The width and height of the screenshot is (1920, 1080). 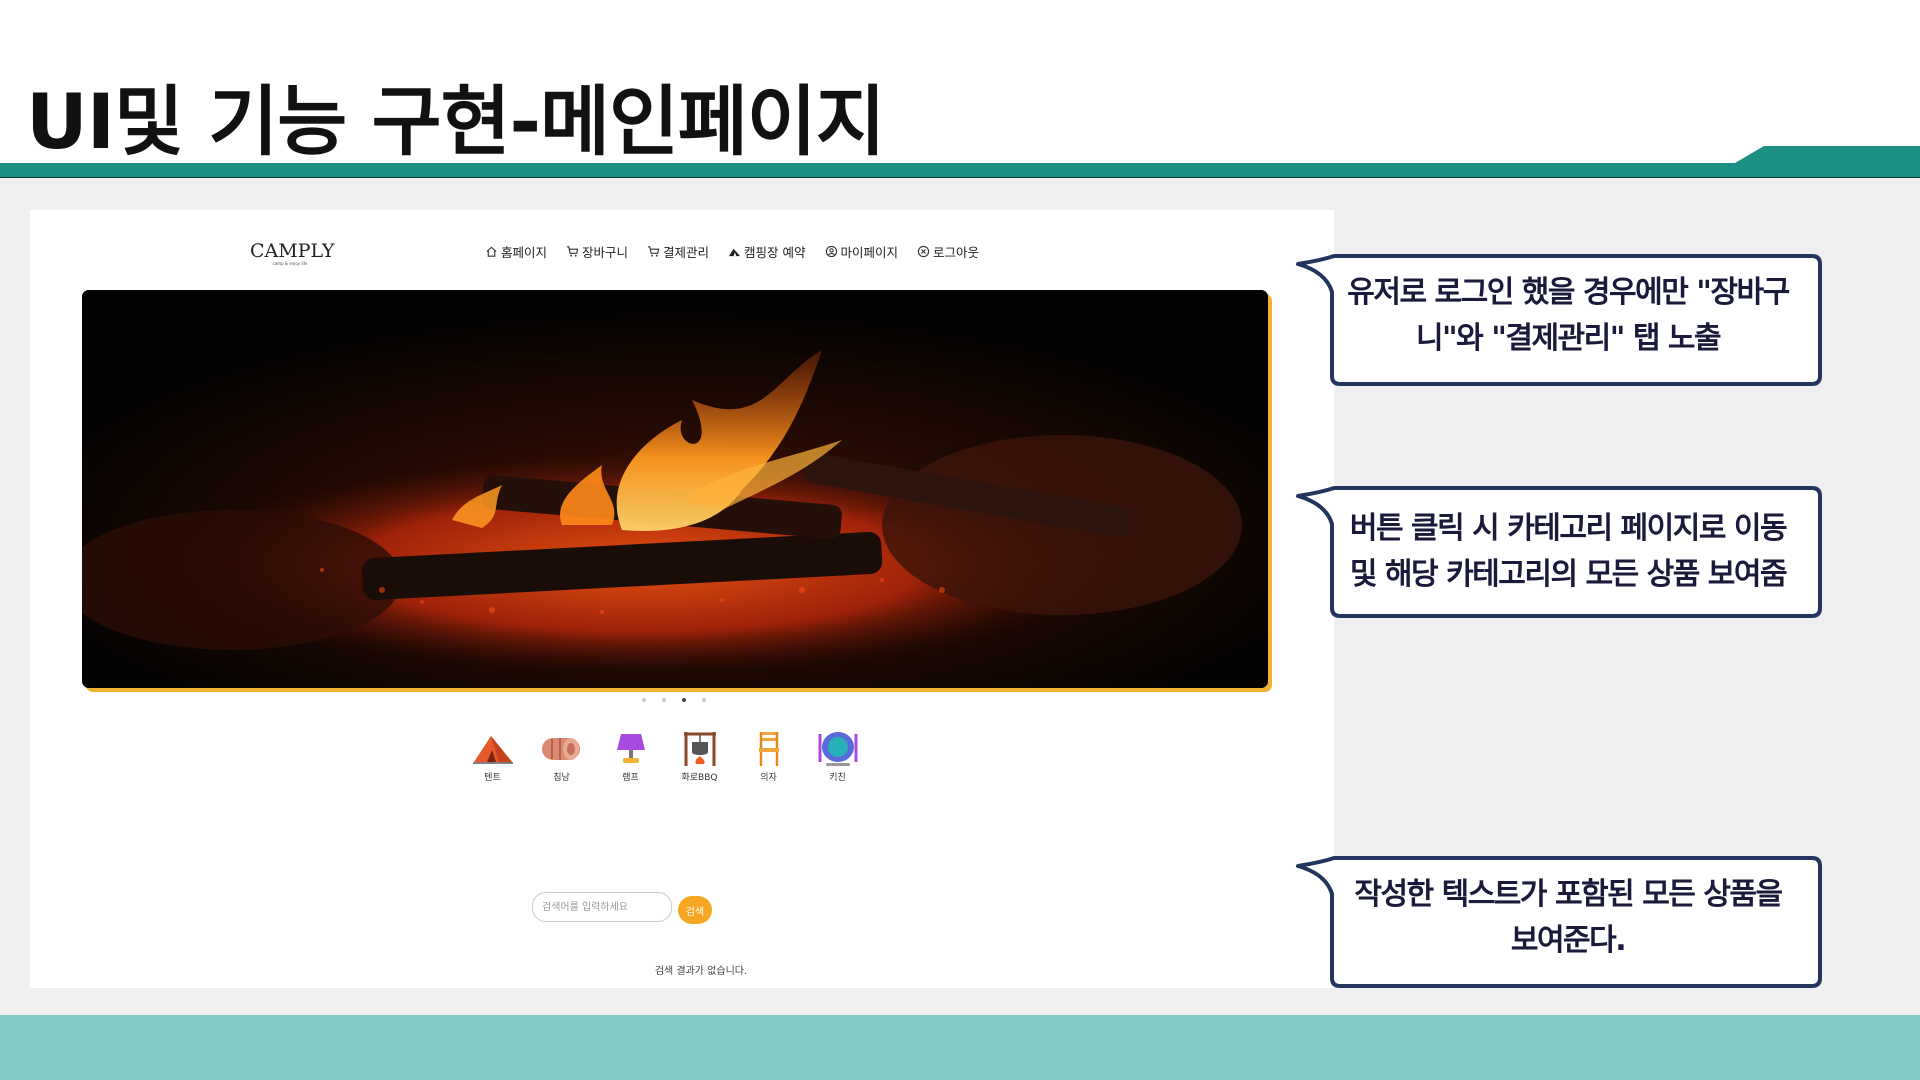 I want to click on category-button-sleeping-bag: 침낭, so click(x=561, y=755).